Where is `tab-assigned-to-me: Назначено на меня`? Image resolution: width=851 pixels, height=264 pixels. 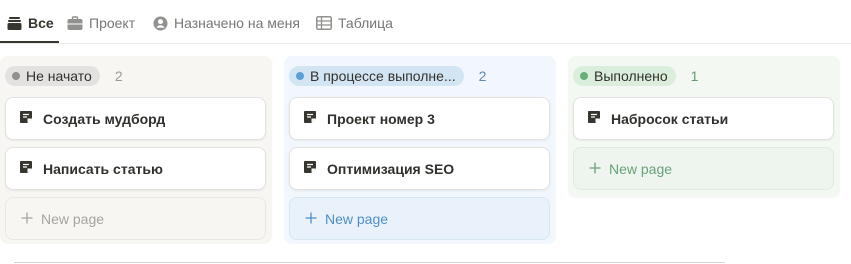 tab-assigned-to-me: Назначено на меня is located at coordinates (226, 23).